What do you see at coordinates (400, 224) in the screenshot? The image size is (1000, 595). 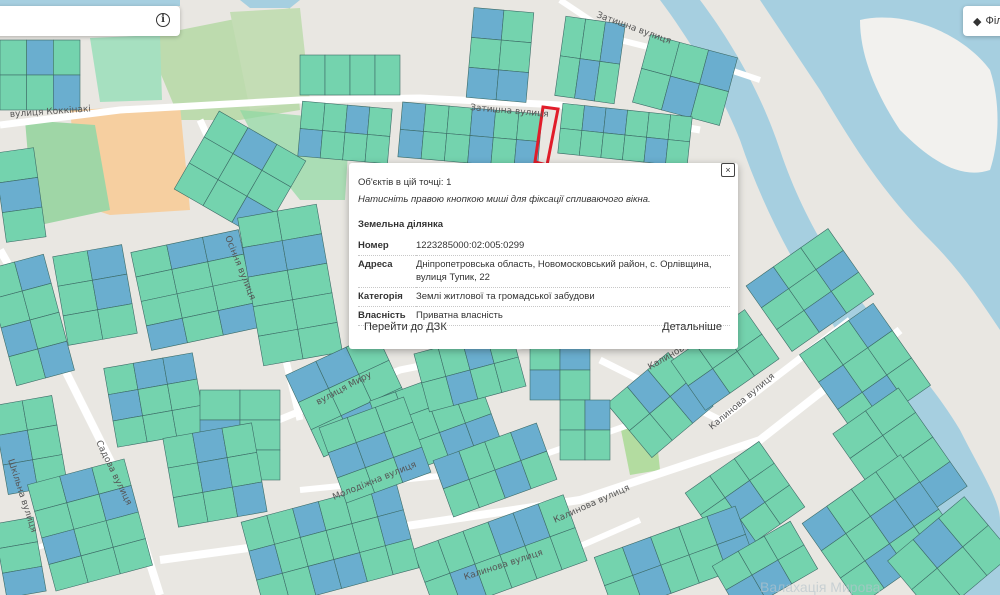 I see `popup-heading: Земельна ділянка` at bounding box center [400, 224].